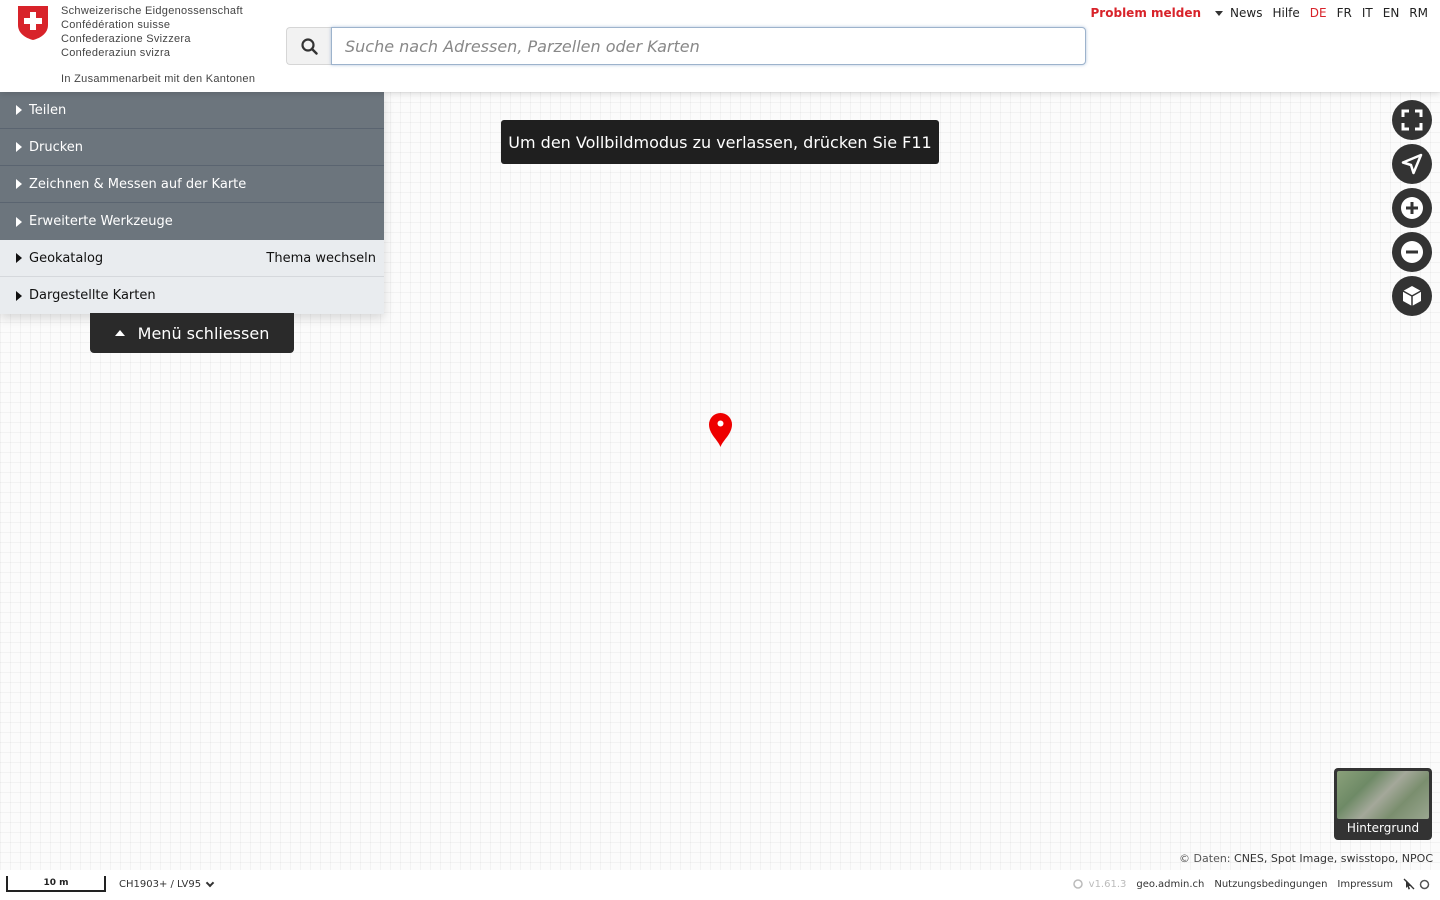  What do you see at coordinates (1367, 13) in the screenshot?
I see `lang-it: IT` at bounding box center [1367, 13].